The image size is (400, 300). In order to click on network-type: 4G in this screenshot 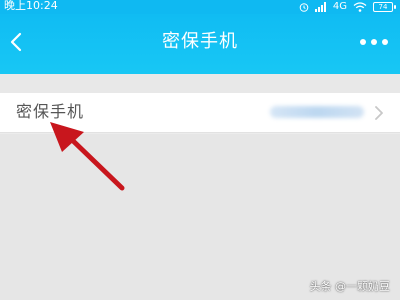, I will do `click(339, 6)`.